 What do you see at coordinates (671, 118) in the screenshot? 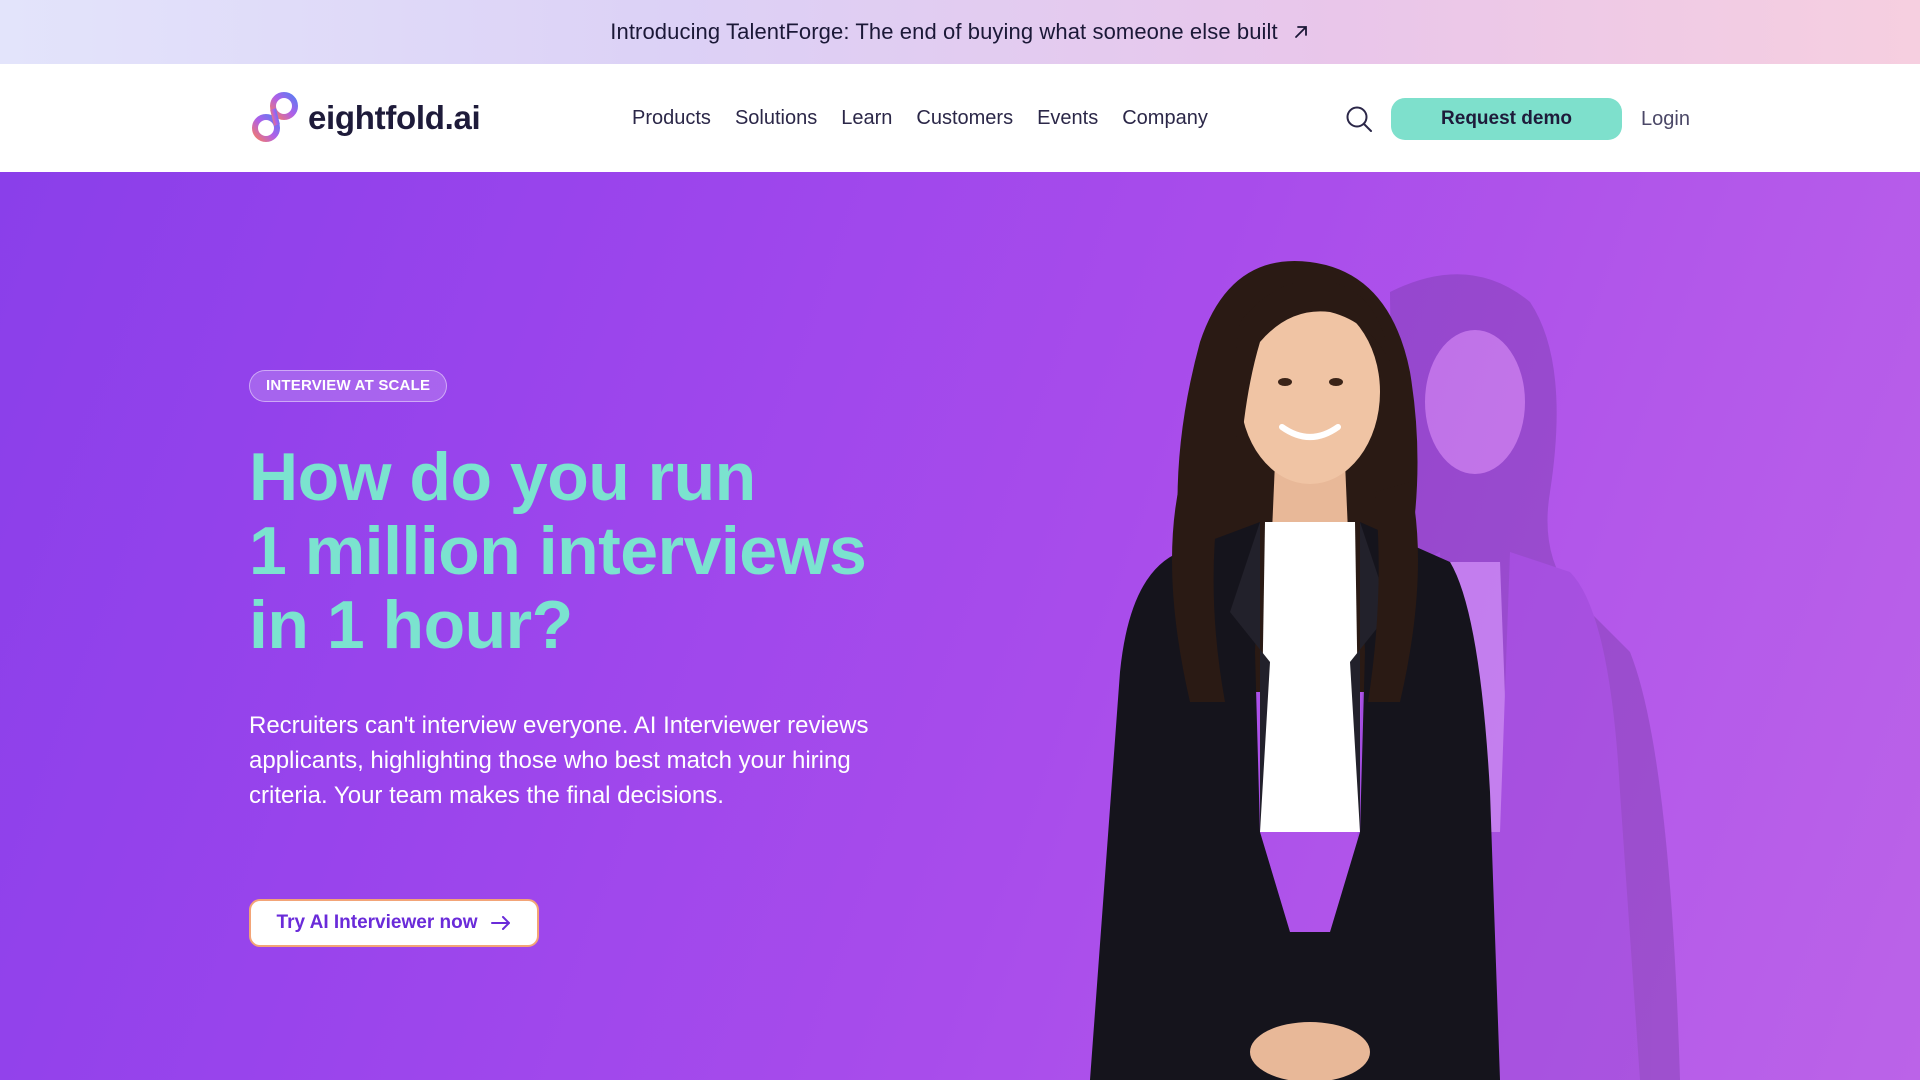
I see `nav-item-products: Products` at bounding box center [671, 118].